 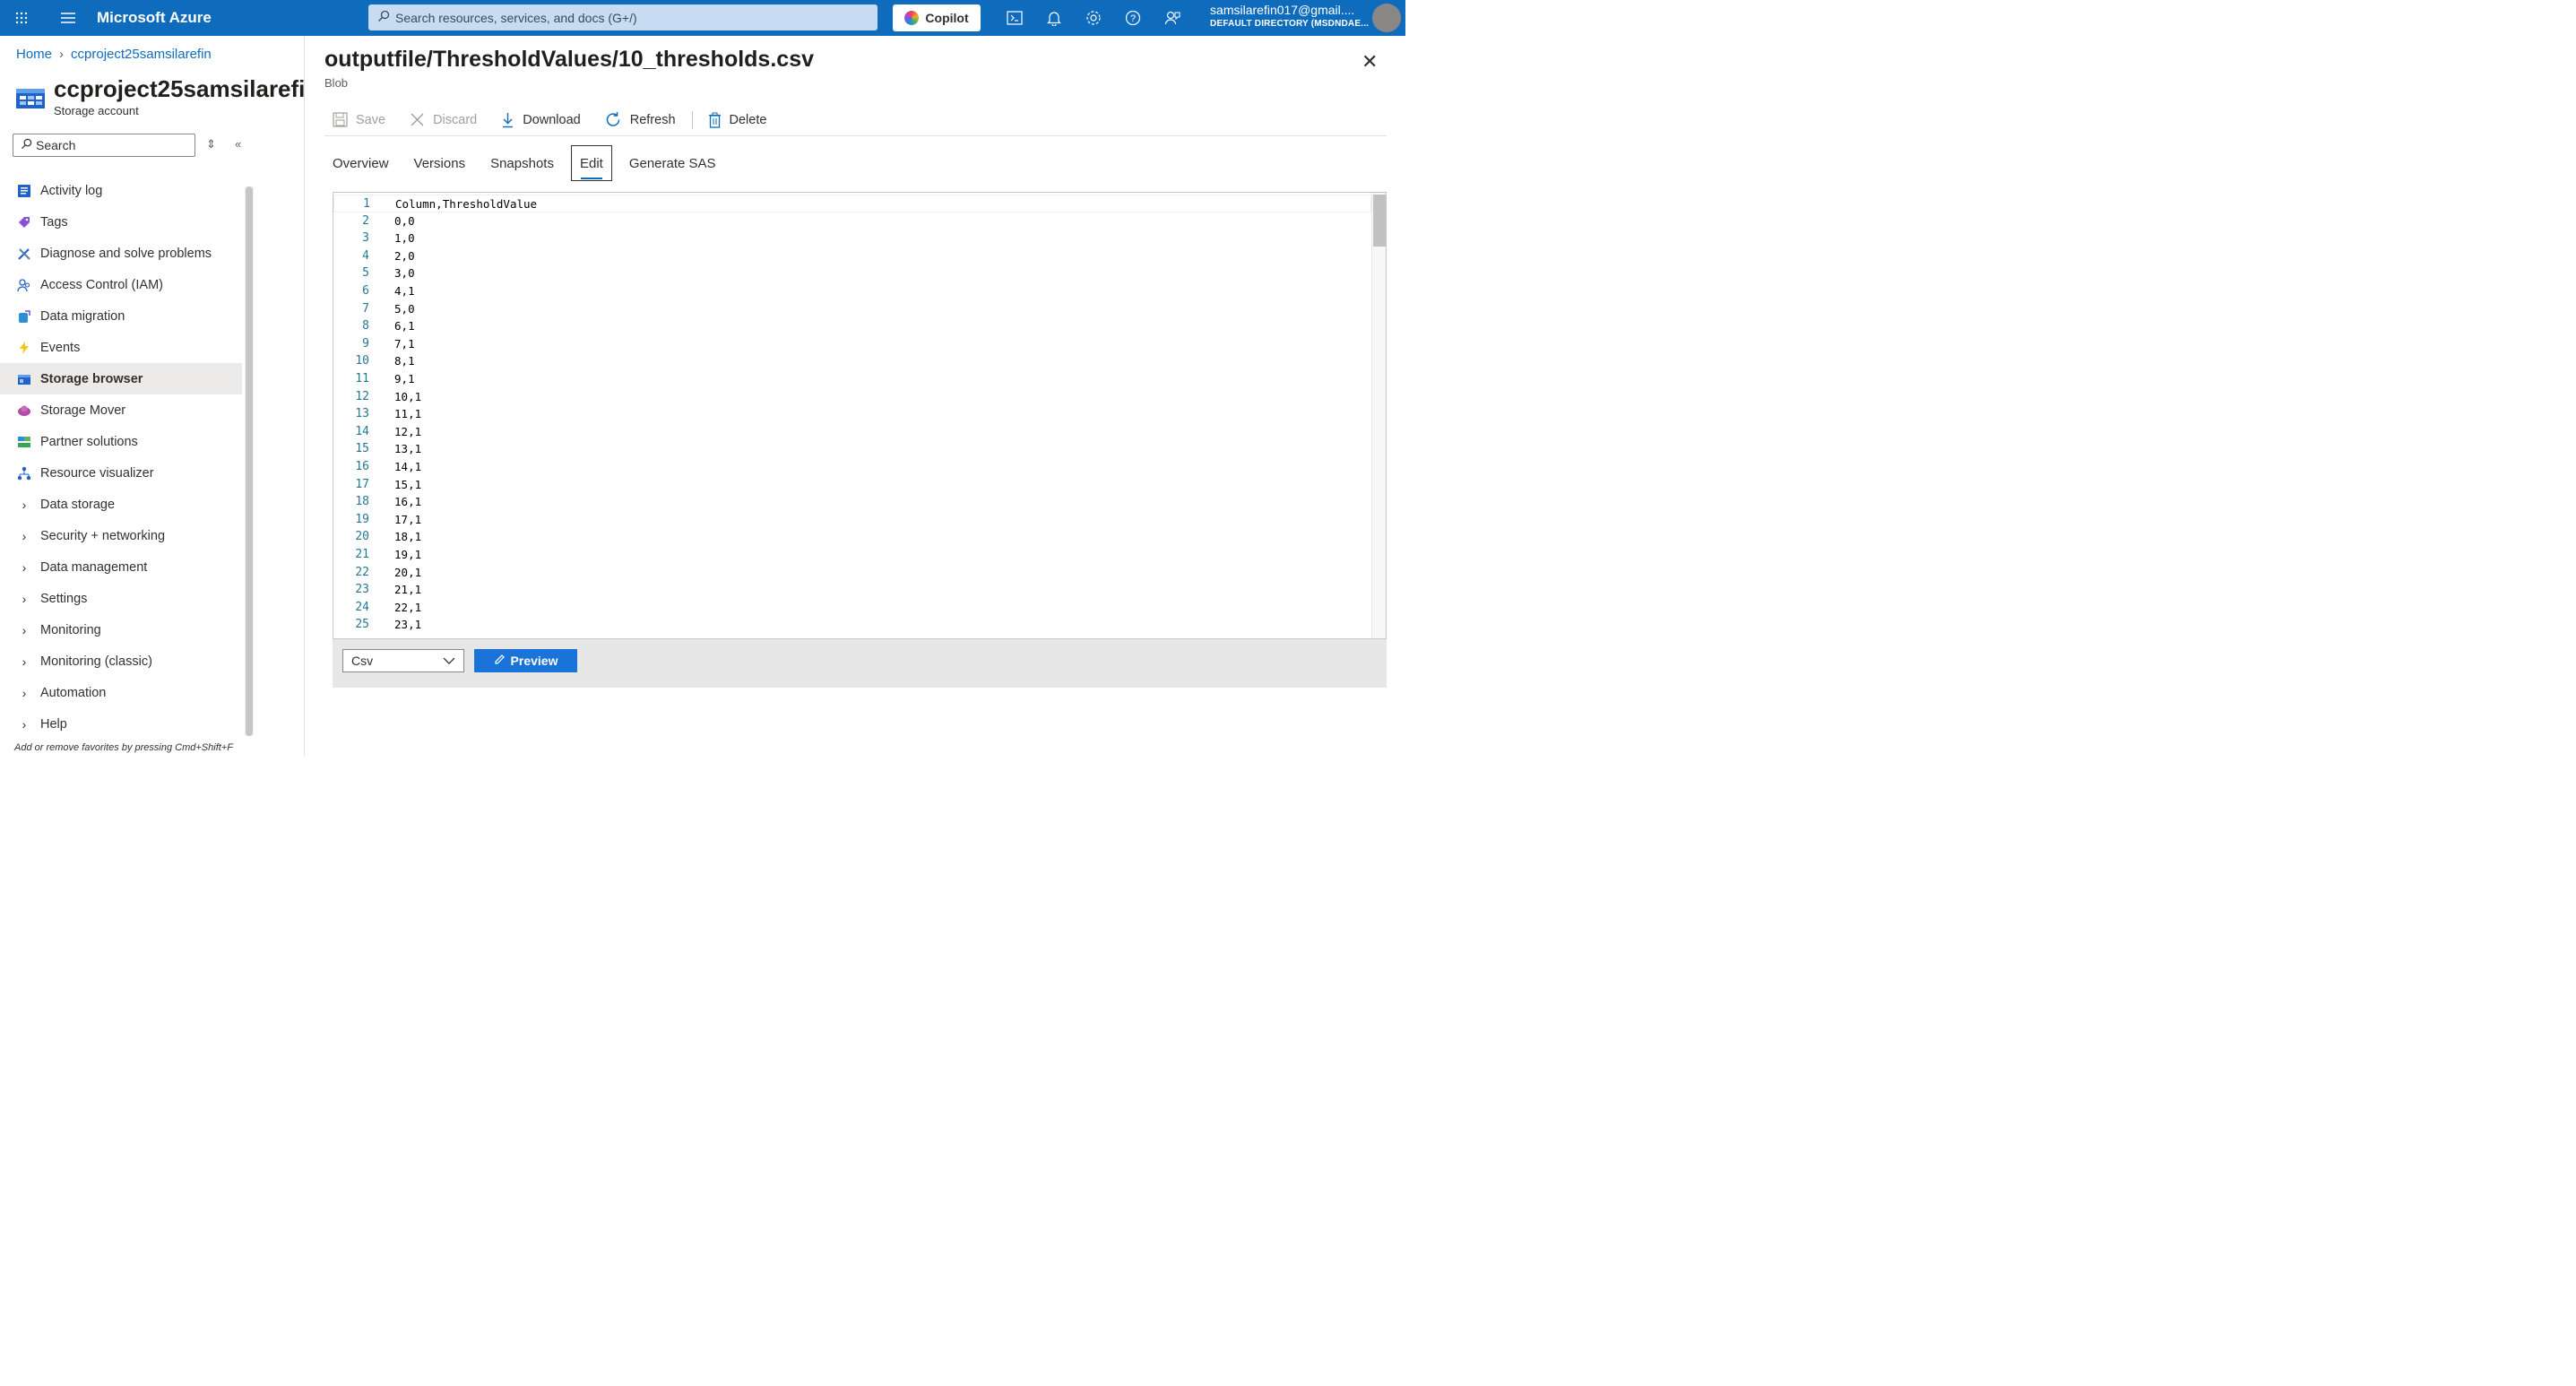 I want to click on menu-scrollbar, so click(x=250, y=461).